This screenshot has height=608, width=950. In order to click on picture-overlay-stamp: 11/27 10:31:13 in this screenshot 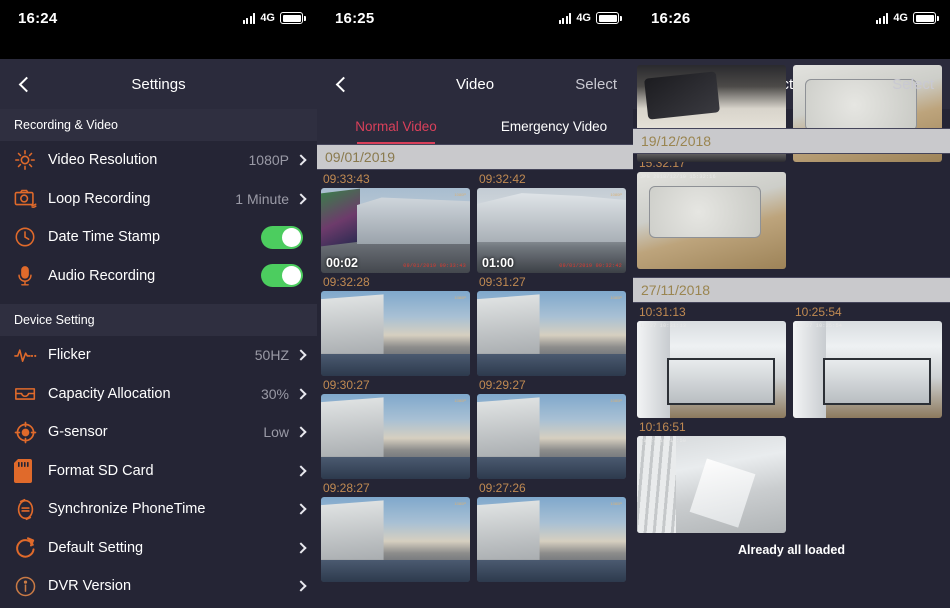, I will do `click(663, 326)`.